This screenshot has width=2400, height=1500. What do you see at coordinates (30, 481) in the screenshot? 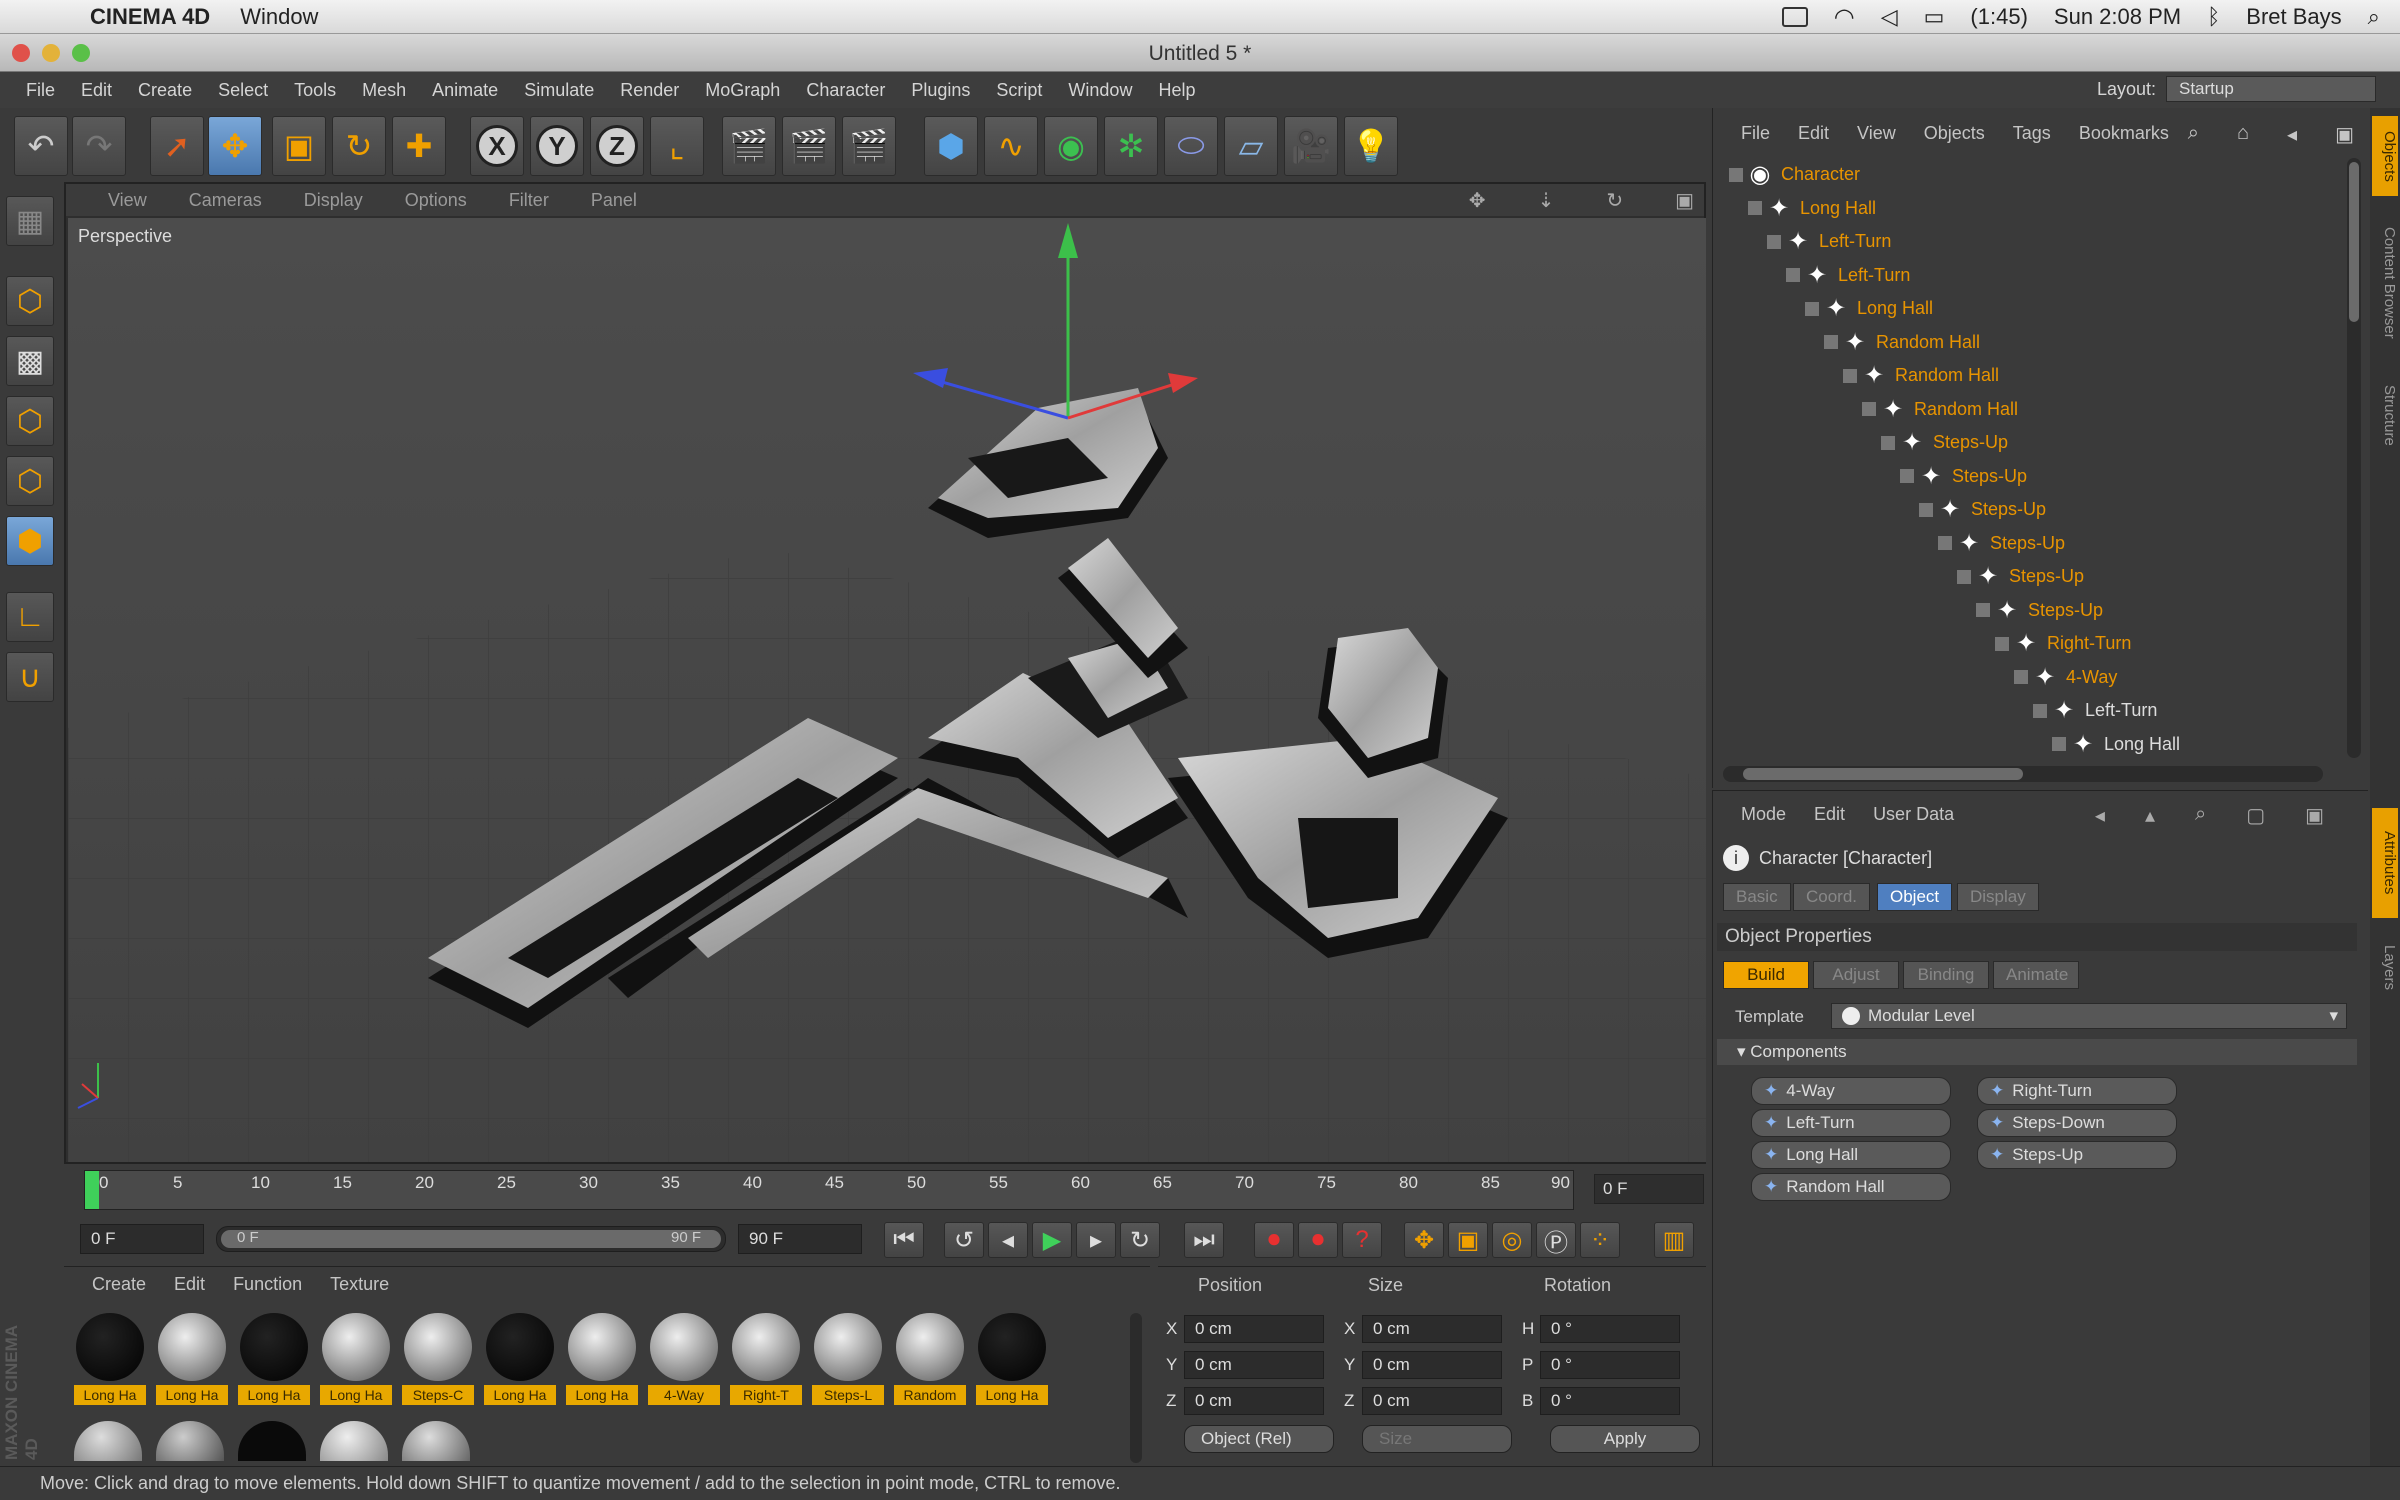
I see `edges-mode-button: ⬡` at bounding box center [30, 481].